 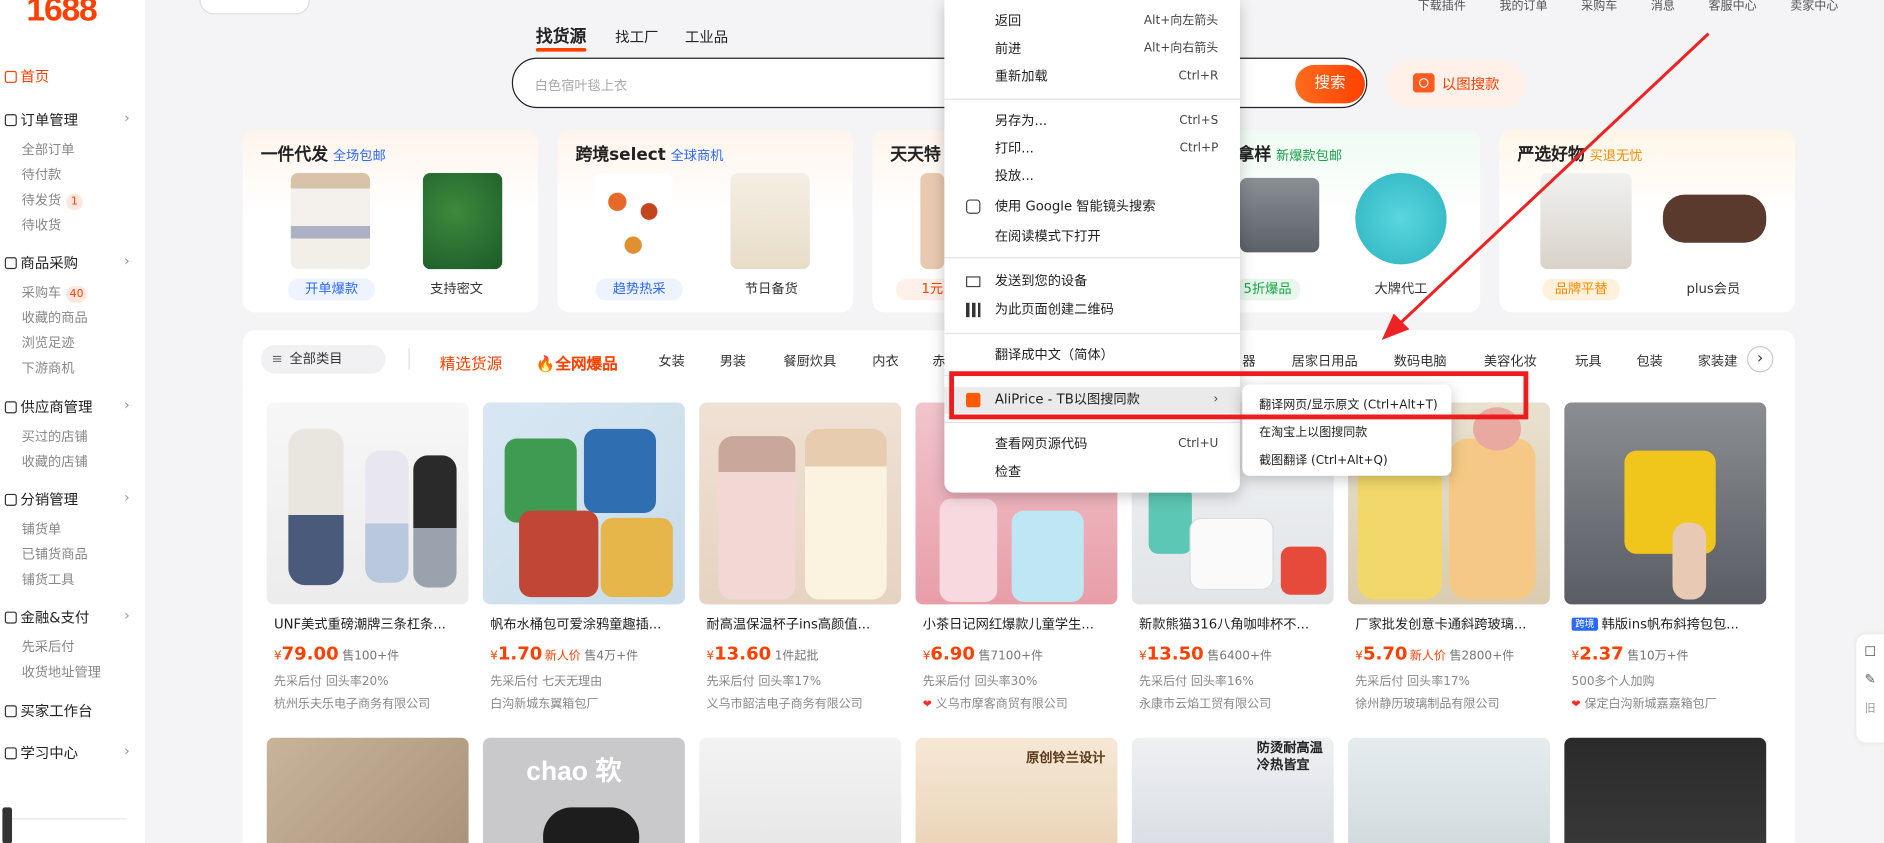 What do you see at coordinates (1599, 6) in the screenshot?
I see `topnav-link: 采购车` at bounding box center [1599, 6].